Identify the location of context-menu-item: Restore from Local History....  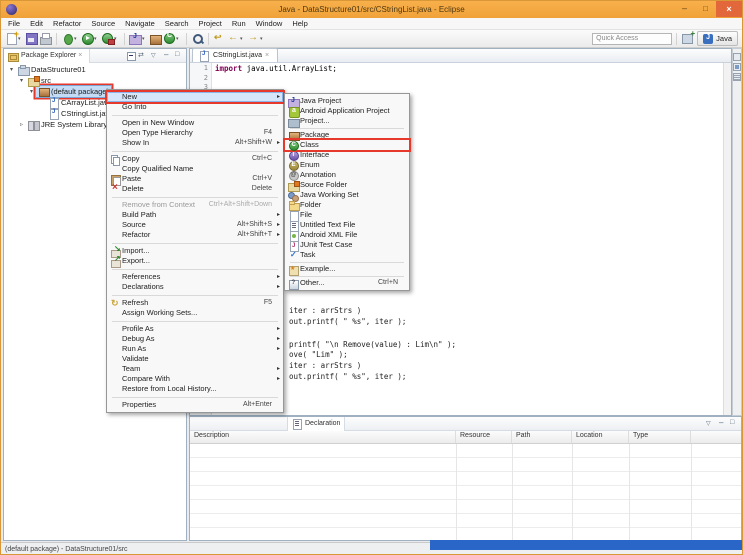
(195, 389).